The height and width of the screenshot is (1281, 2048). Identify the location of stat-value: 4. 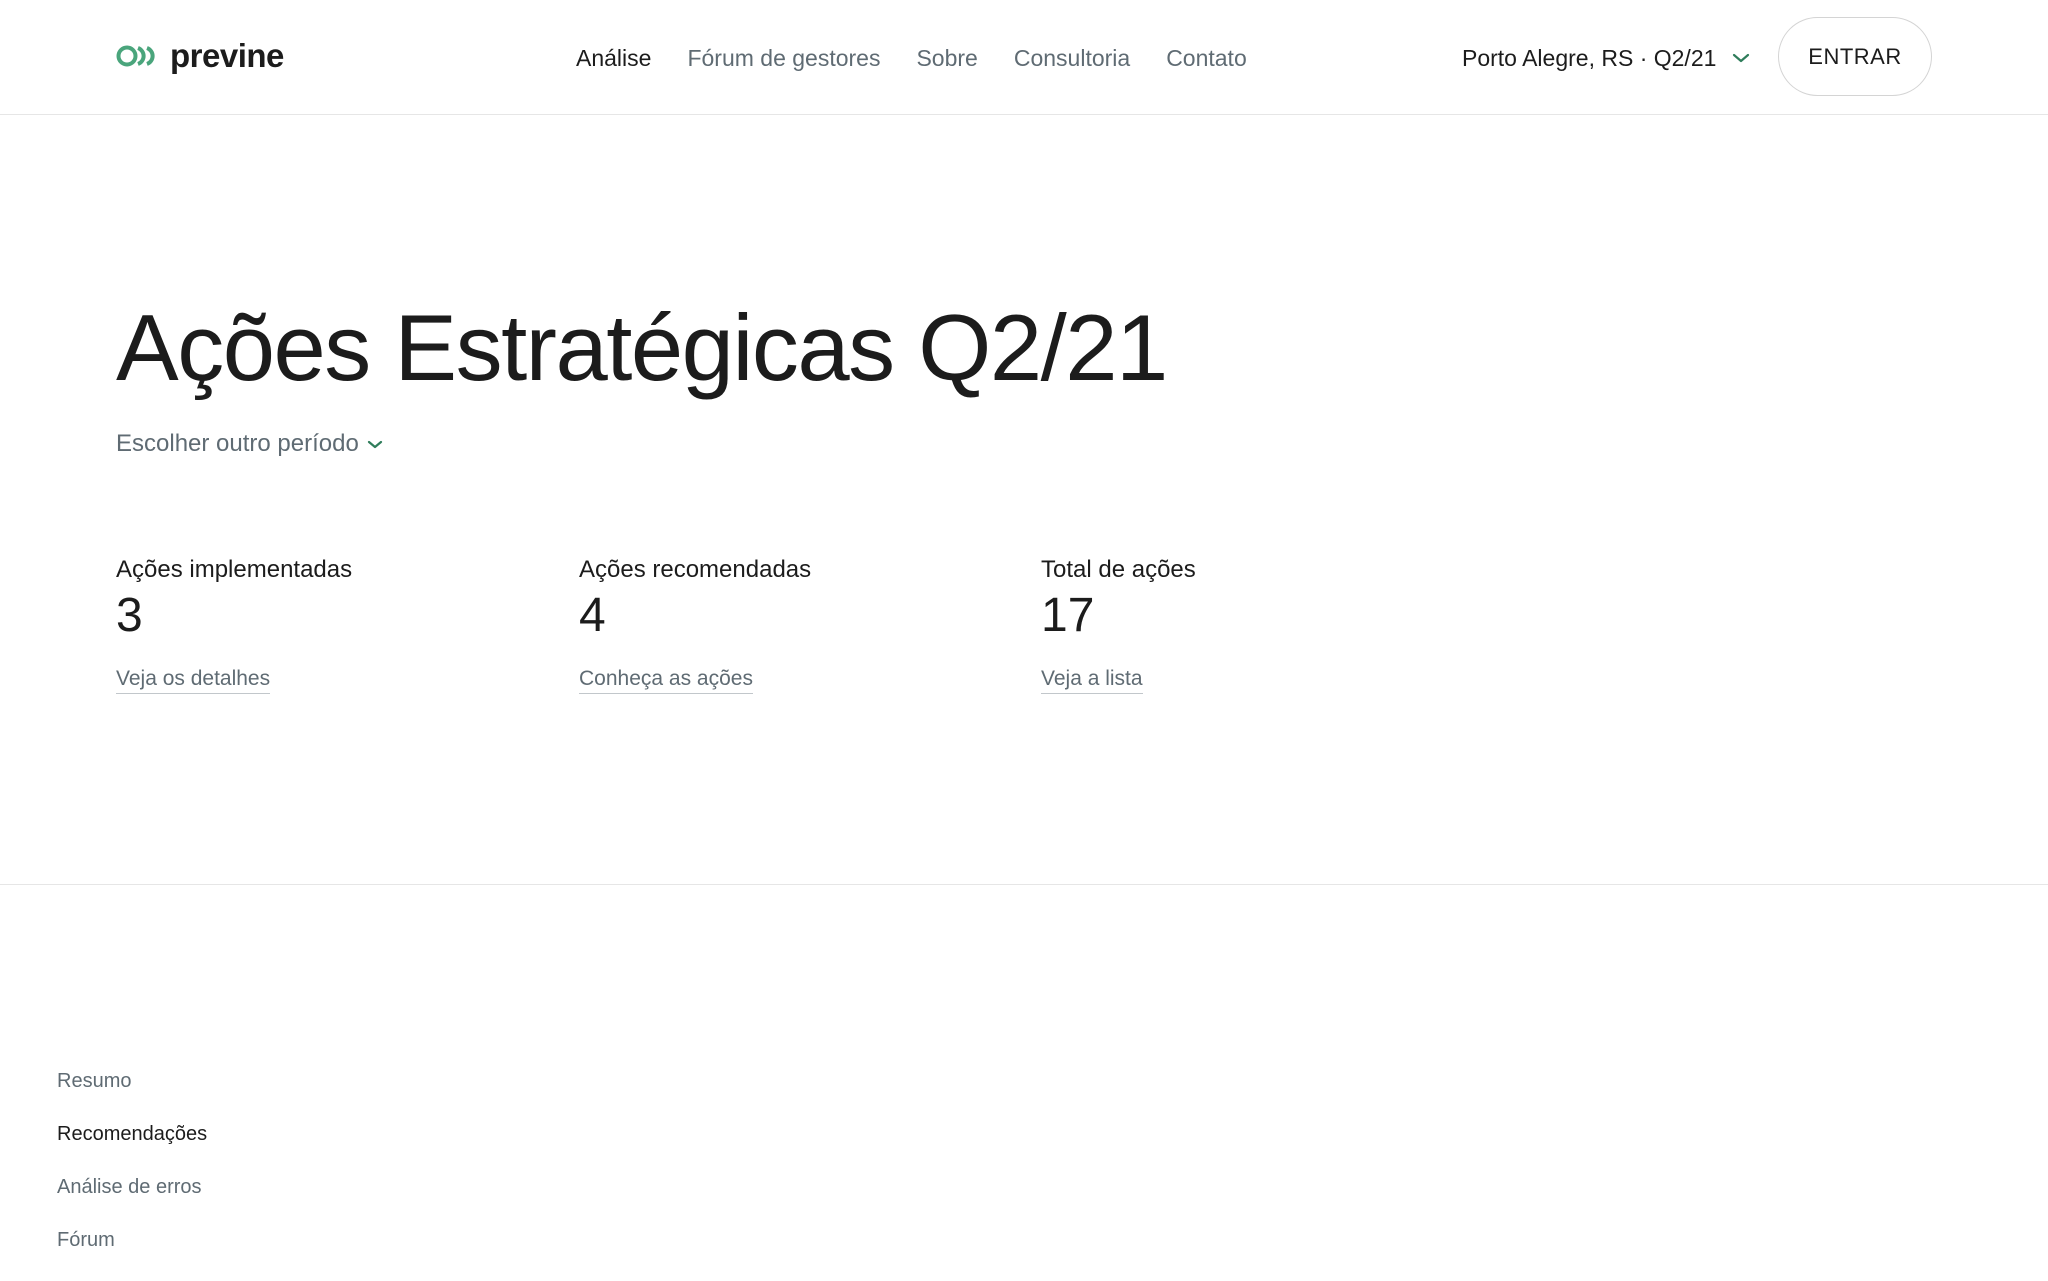
(592, 615).